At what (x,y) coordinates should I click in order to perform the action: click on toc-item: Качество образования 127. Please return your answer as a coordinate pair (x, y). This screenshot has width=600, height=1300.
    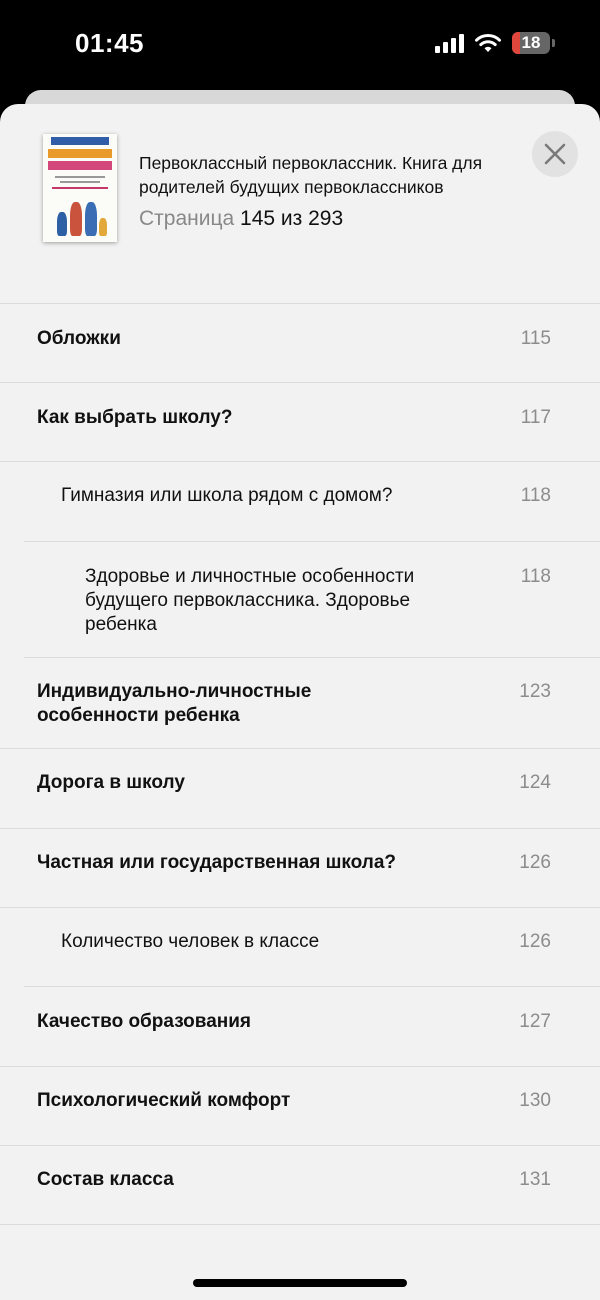
    Looking at the image, I should click on (300, 1027).